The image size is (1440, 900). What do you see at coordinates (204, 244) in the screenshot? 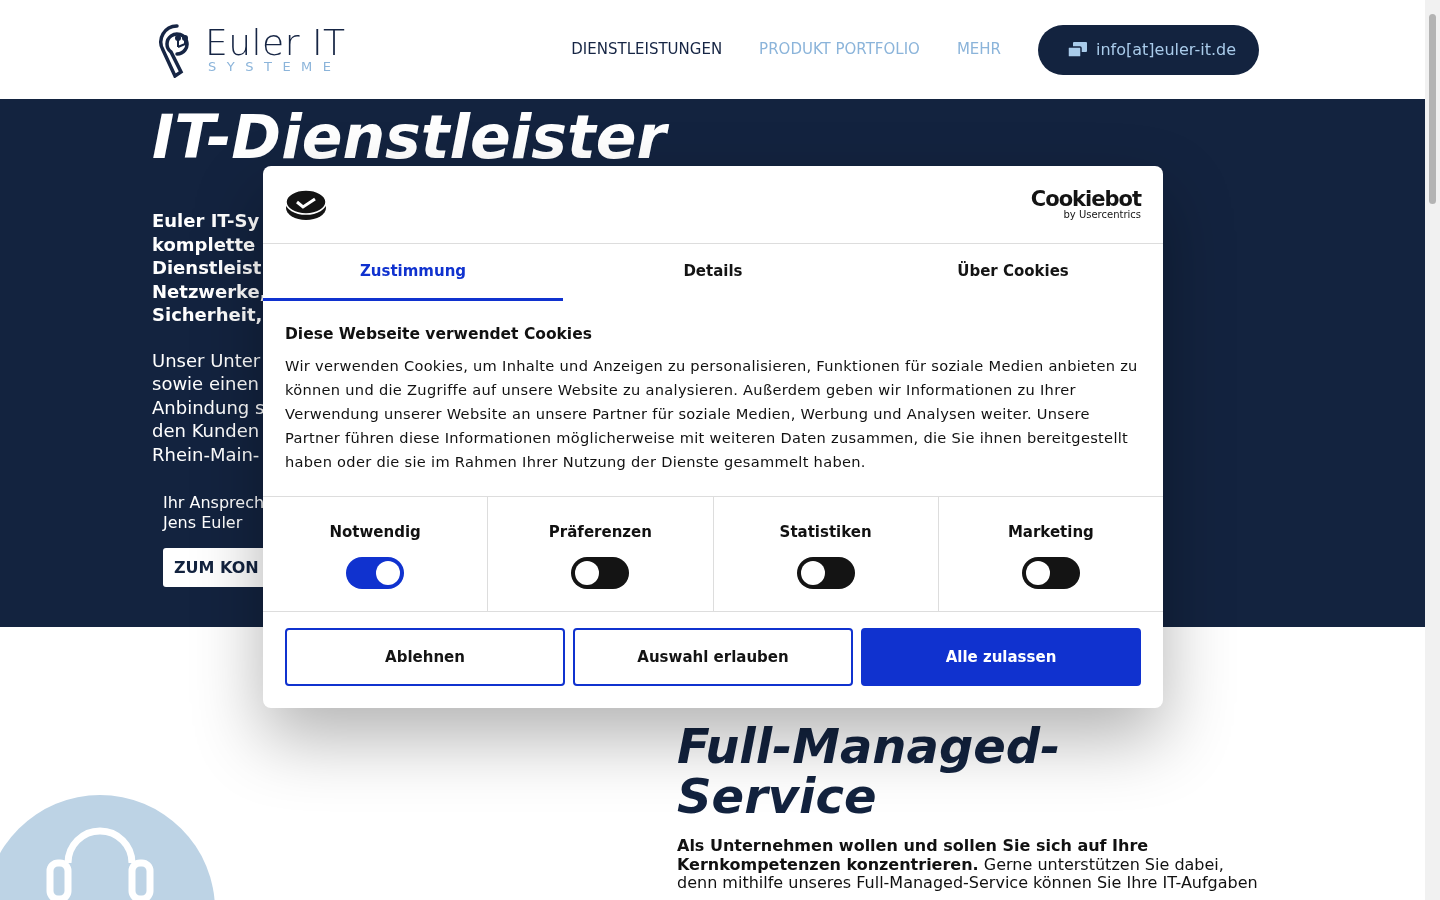
I see `hero-text: komplette` at bounding box center [204, 244].